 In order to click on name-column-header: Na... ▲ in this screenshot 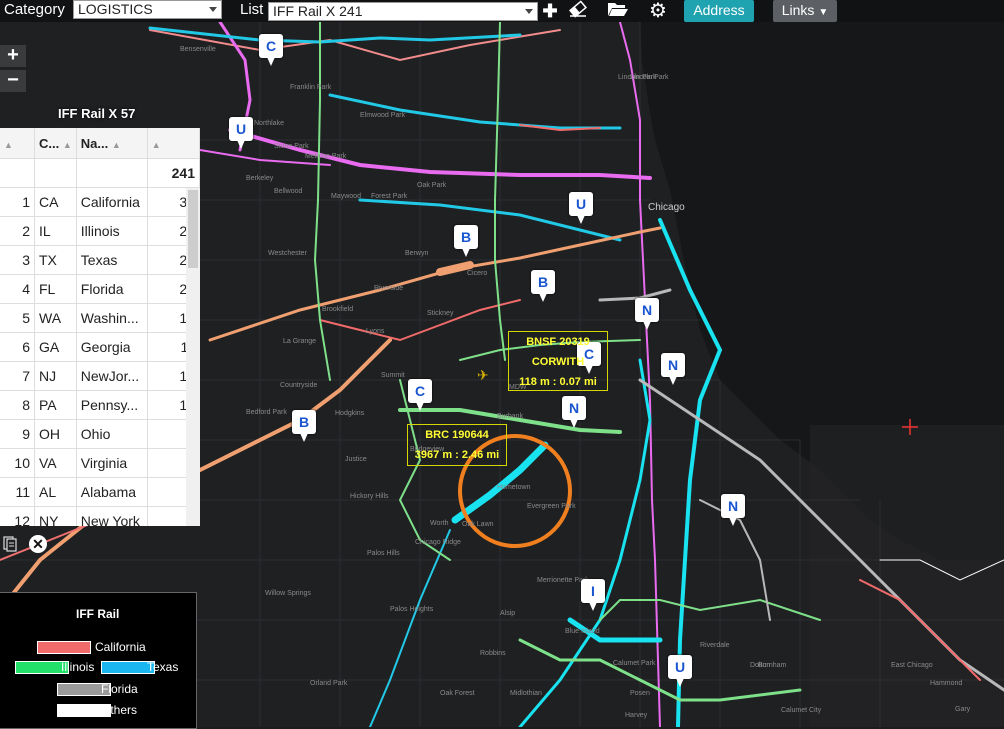, I will do `click(112, 143)`.